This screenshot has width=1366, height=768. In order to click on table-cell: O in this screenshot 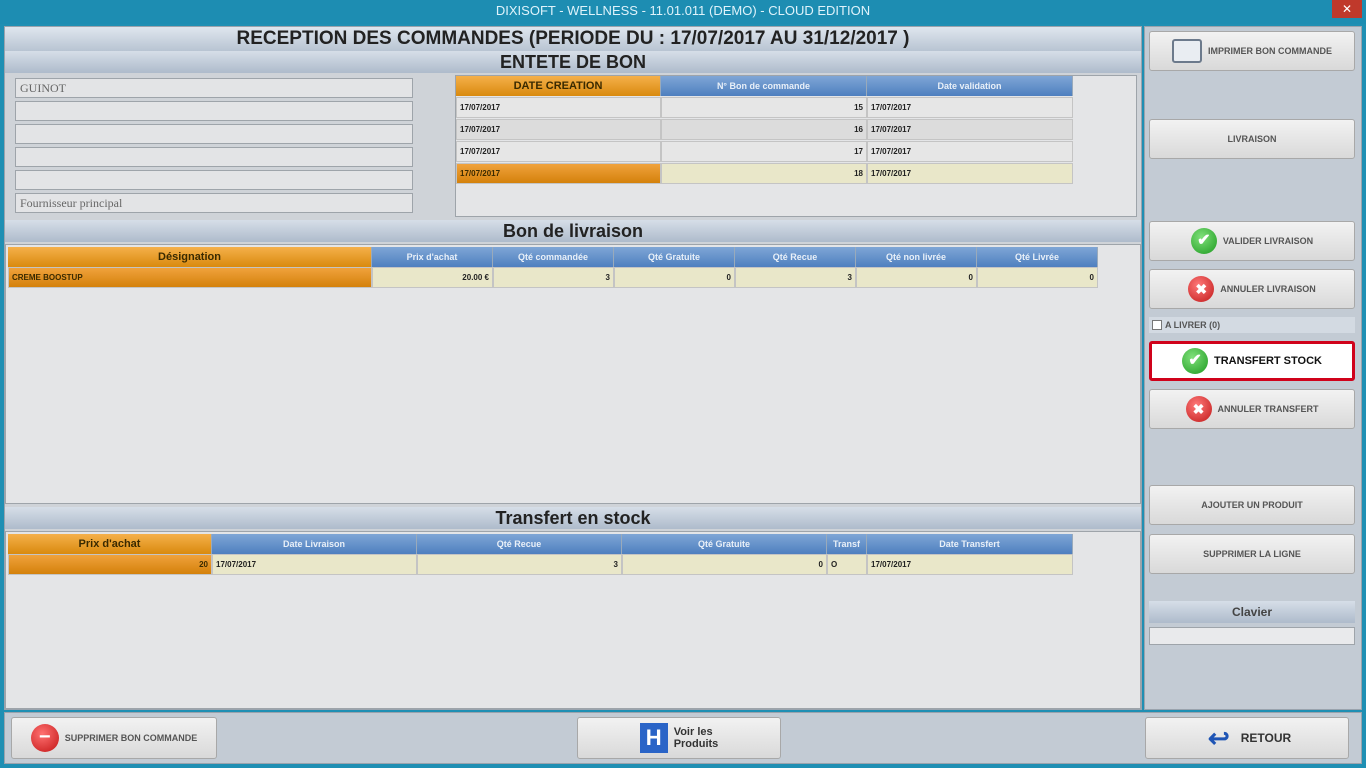, I will do `click(847, 564)`.